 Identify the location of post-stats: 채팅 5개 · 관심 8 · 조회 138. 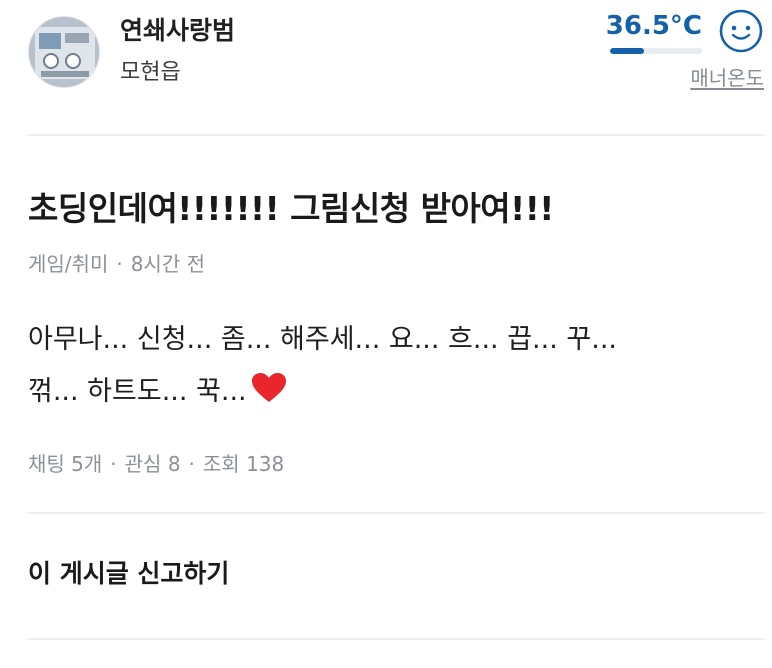
(156, 464).